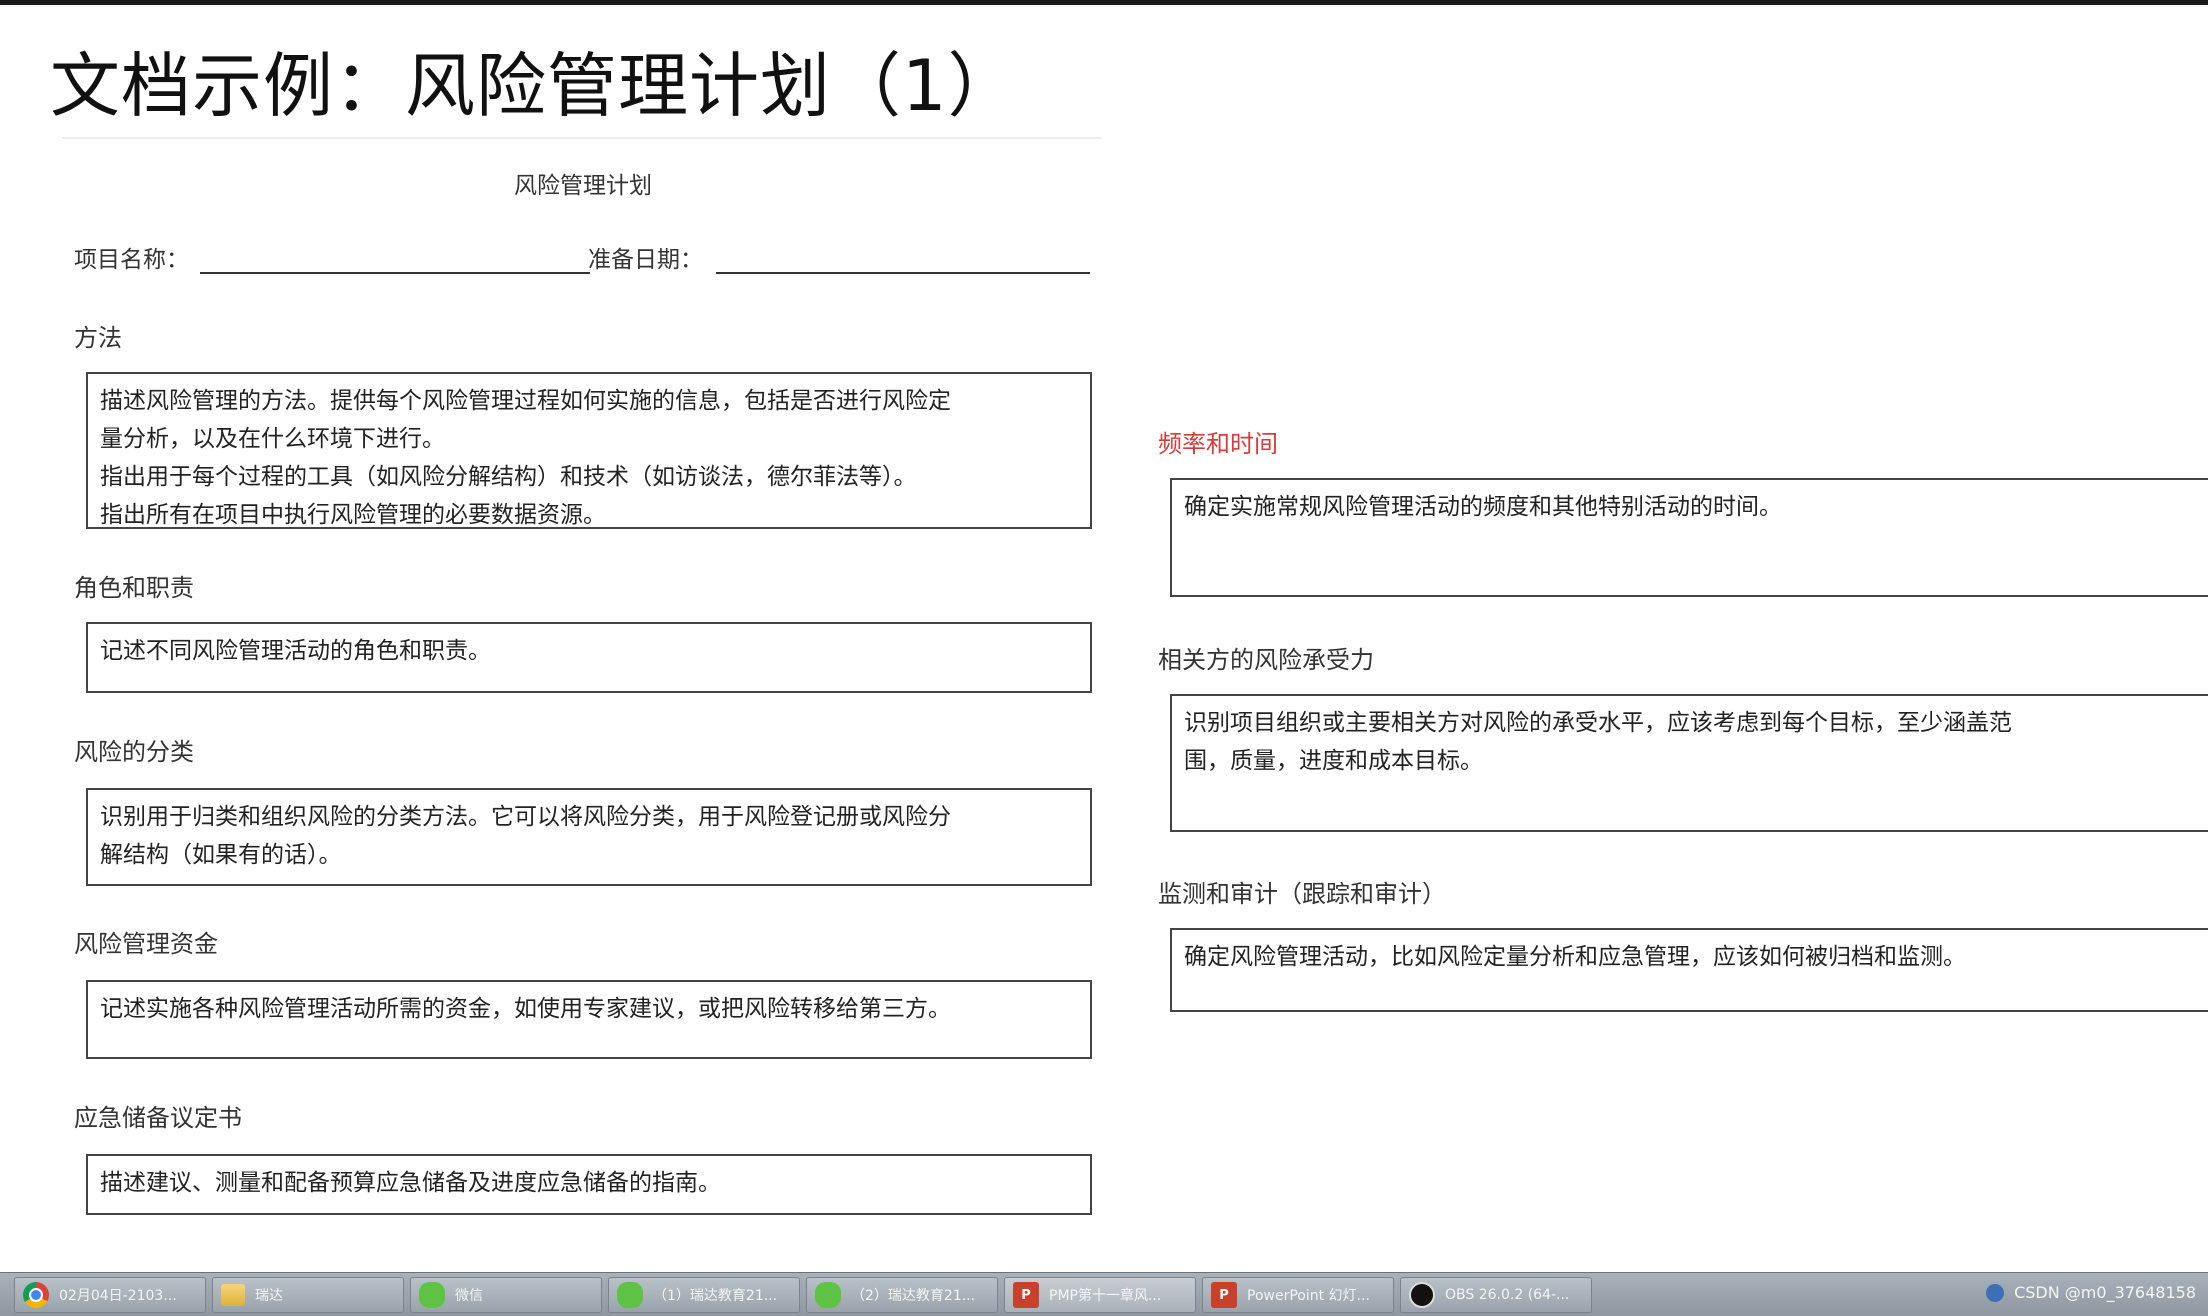 This screenshot has height=1316, width=2208. I want to click on taskbar-item-wechat: 微信, so click(506, 1295).